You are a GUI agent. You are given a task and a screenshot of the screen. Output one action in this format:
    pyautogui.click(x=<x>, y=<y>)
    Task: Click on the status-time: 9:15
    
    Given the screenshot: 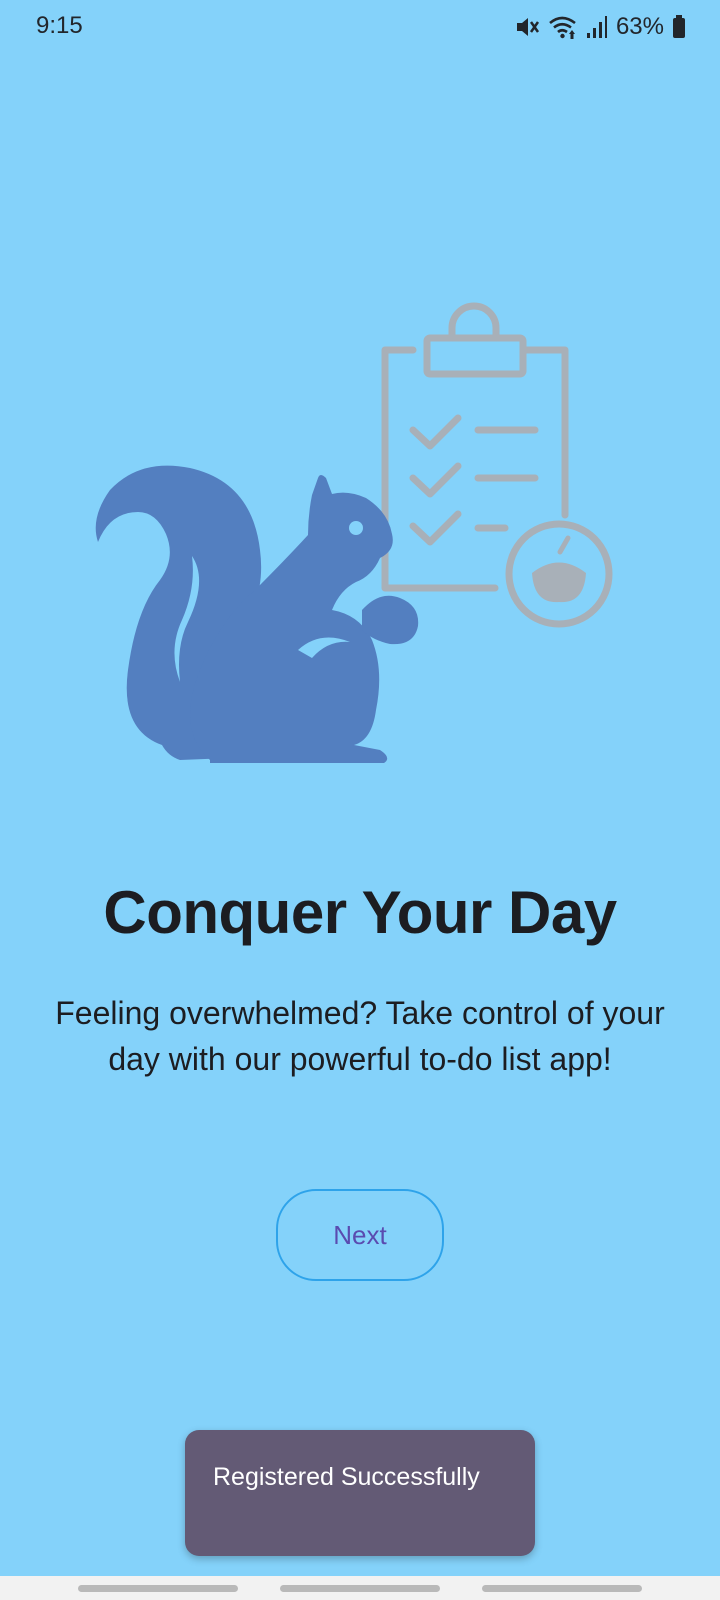 What is the action you would take?
    pyautogui.click(x=59, y=25)
    